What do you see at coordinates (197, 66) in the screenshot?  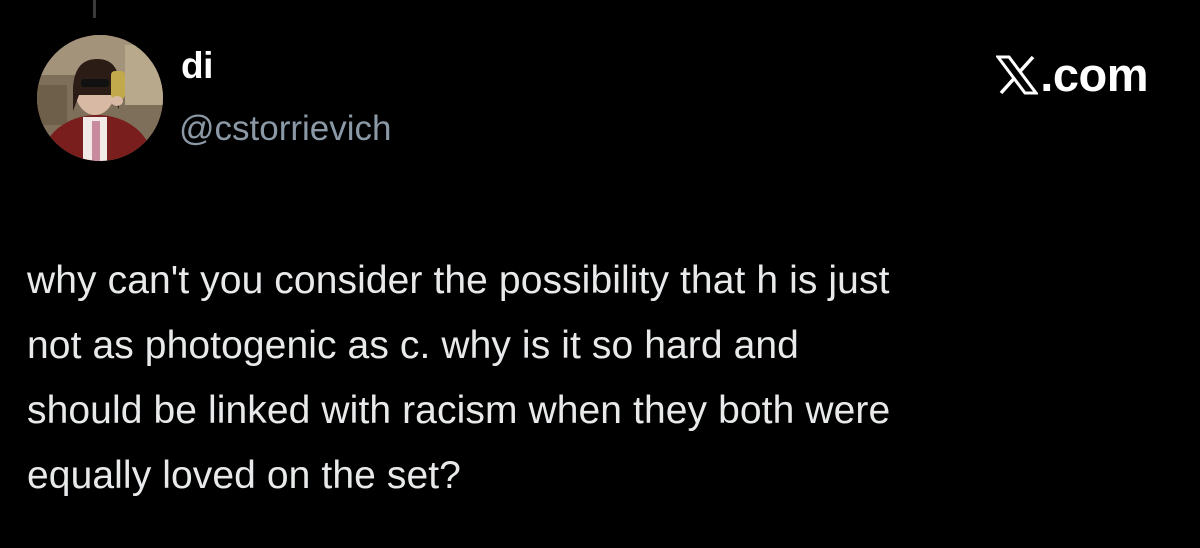 I see `display-name: di` at bounding box center [197, 66].